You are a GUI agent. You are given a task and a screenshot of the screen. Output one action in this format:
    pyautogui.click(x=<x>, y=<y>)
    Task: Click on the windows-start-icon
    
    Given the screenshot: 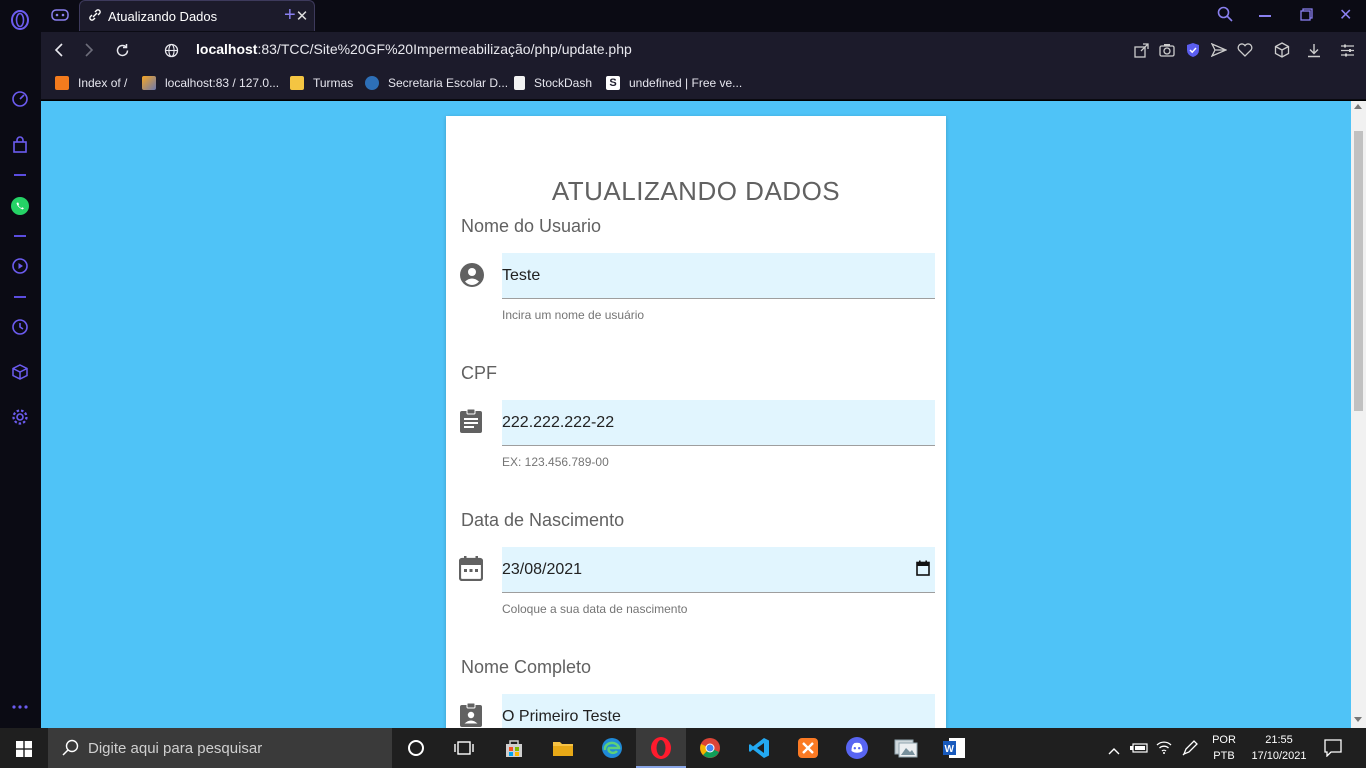 What is the action you would take?
    pyautogui.click(x=24, y=751)
    